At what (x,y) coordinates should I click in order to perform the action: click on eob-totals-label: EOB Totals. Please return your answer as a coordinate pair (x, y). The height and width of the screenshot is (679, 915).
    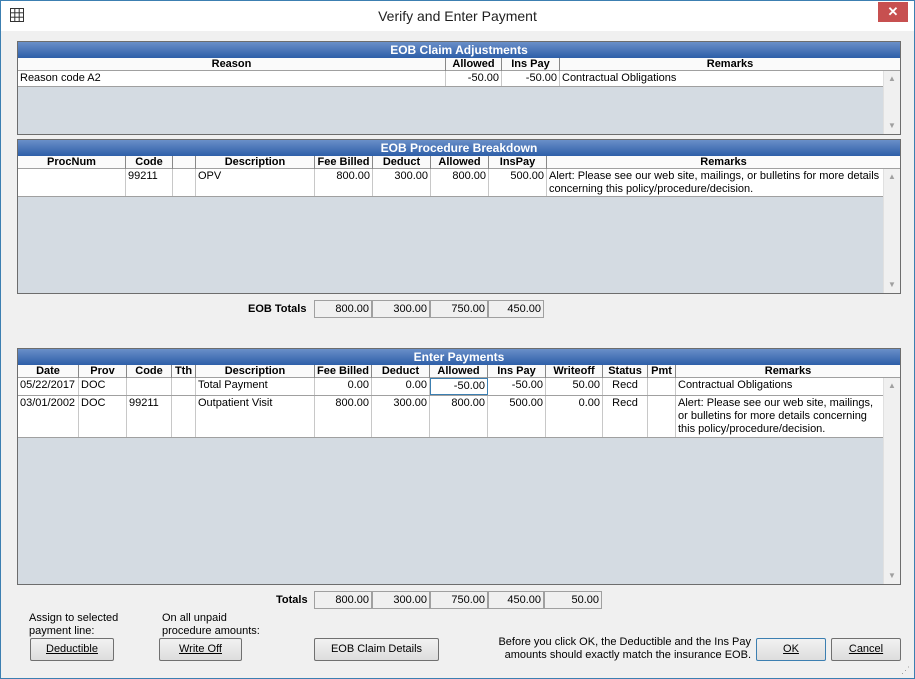
    Looking at the image, I should click on (277, 309).